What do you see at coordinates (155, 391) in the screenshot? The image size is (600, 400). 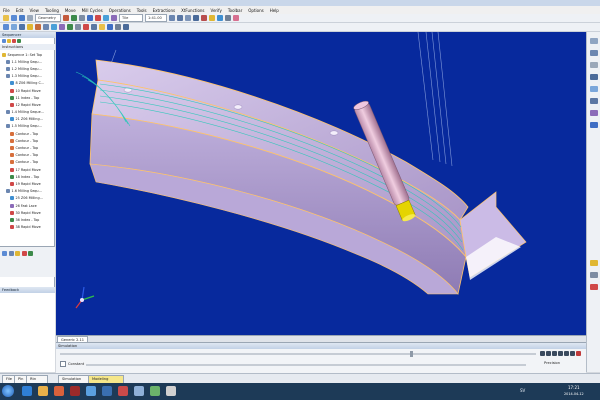 I see `excel-icon` at bounding box center [155, 391].